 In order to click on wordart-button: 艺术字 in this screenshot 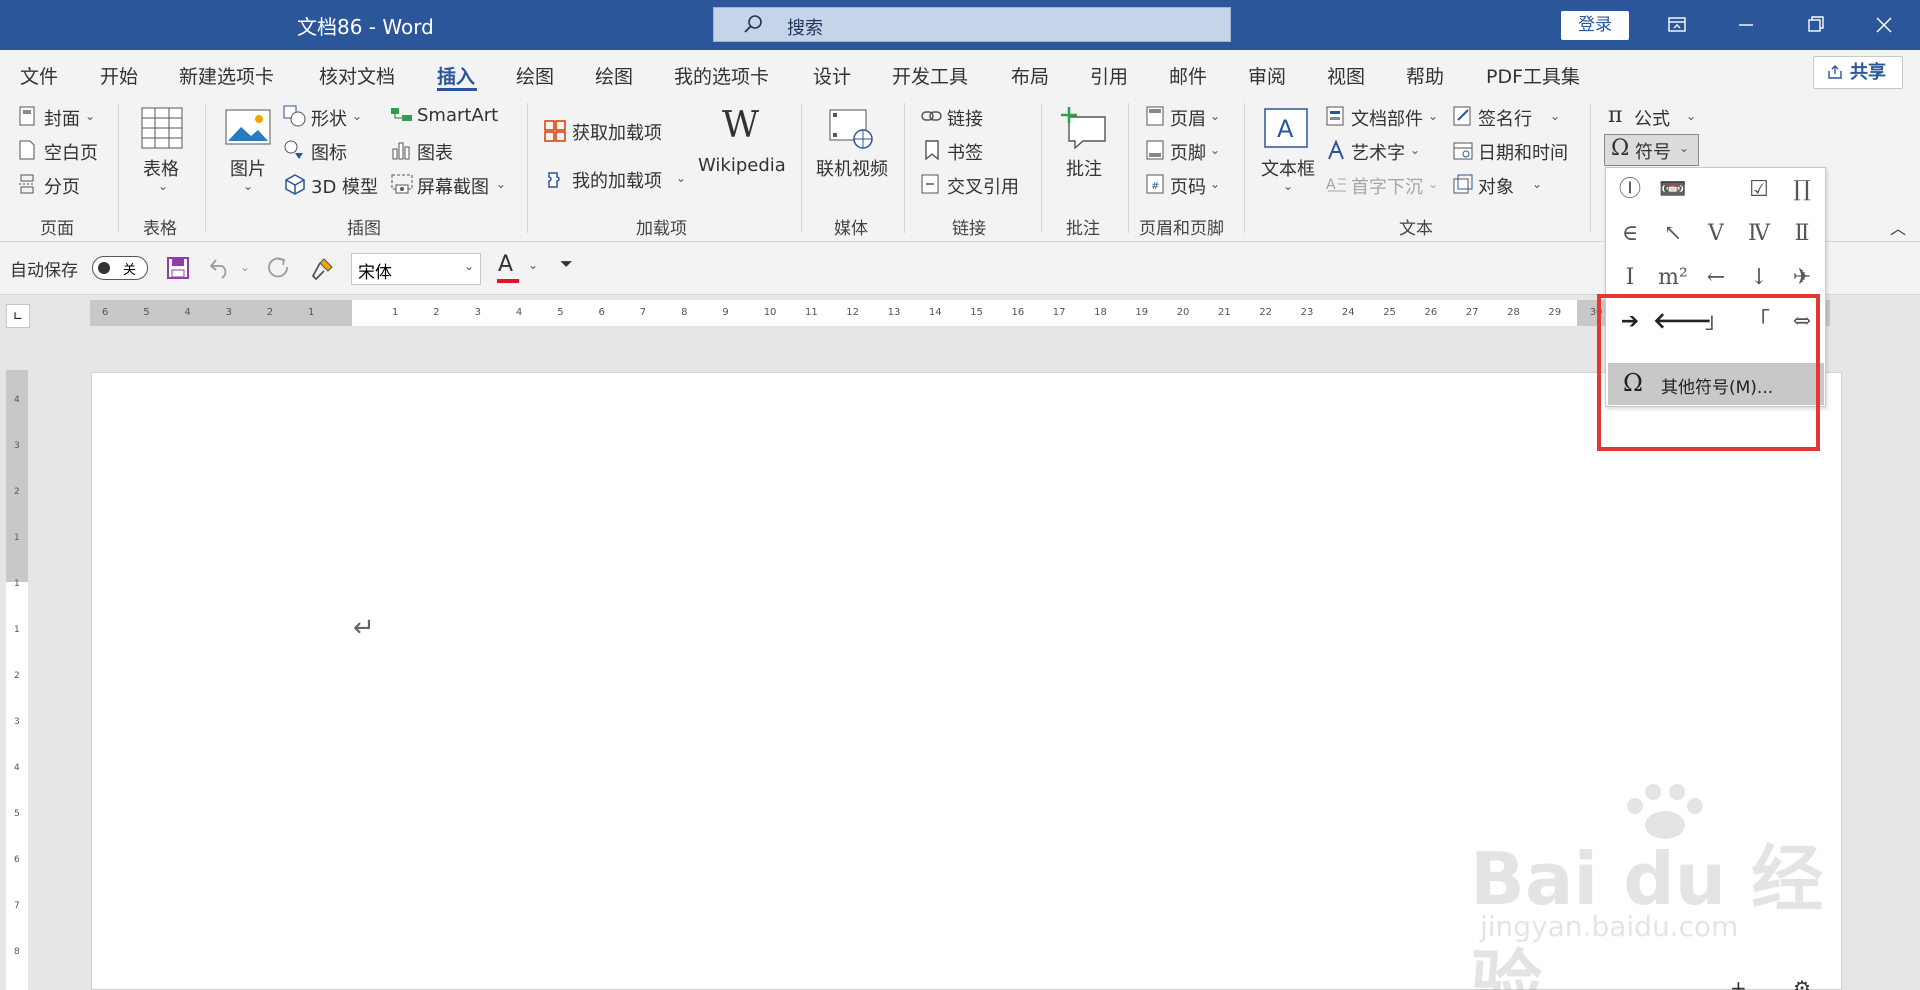, I will do `click(1378, 152)`.